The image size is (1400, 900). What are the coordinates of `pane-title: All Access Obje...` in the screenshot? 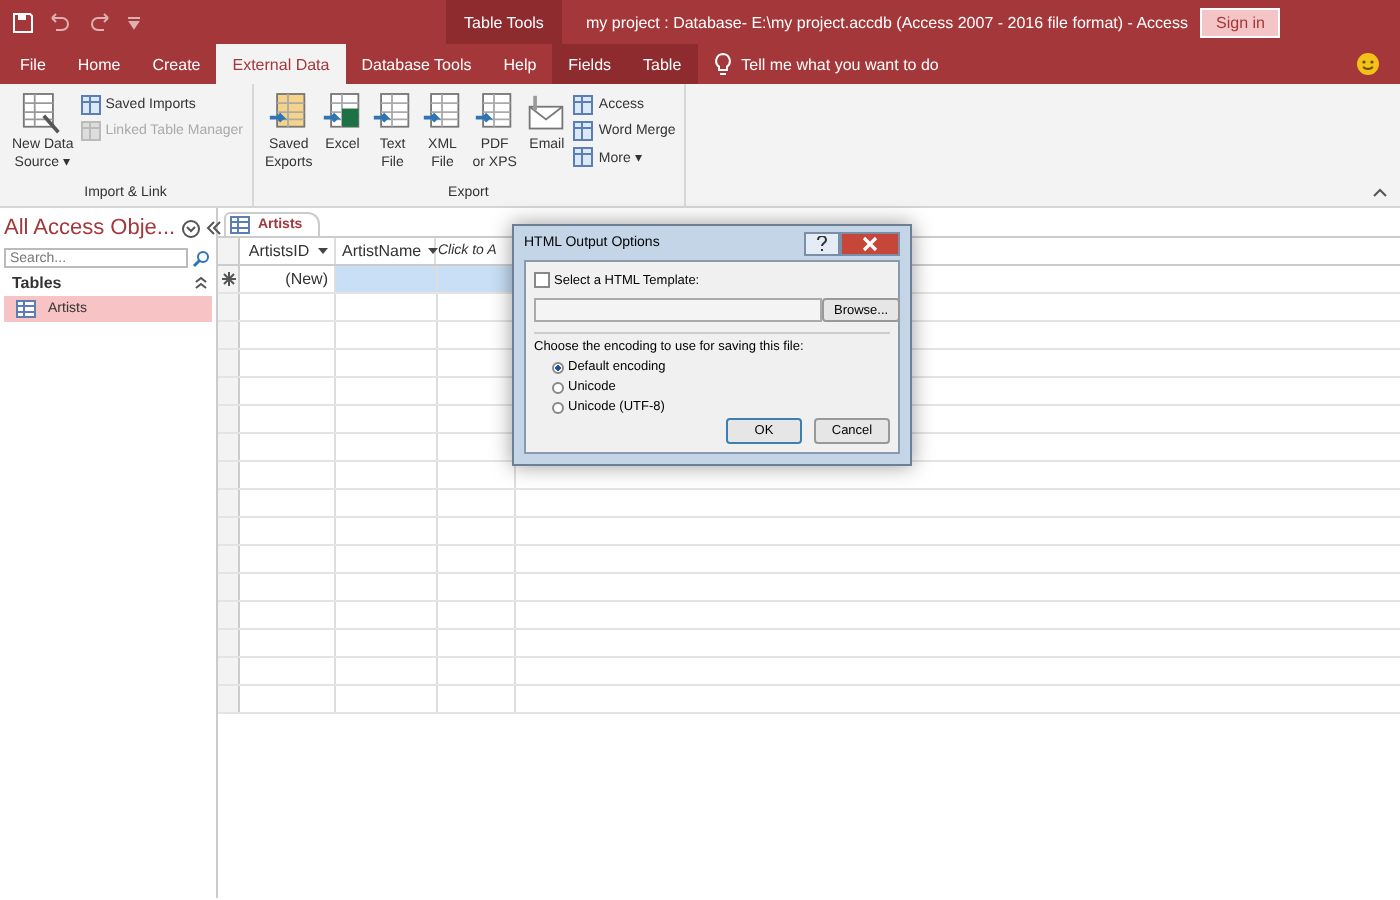 It's located at (90, 228).